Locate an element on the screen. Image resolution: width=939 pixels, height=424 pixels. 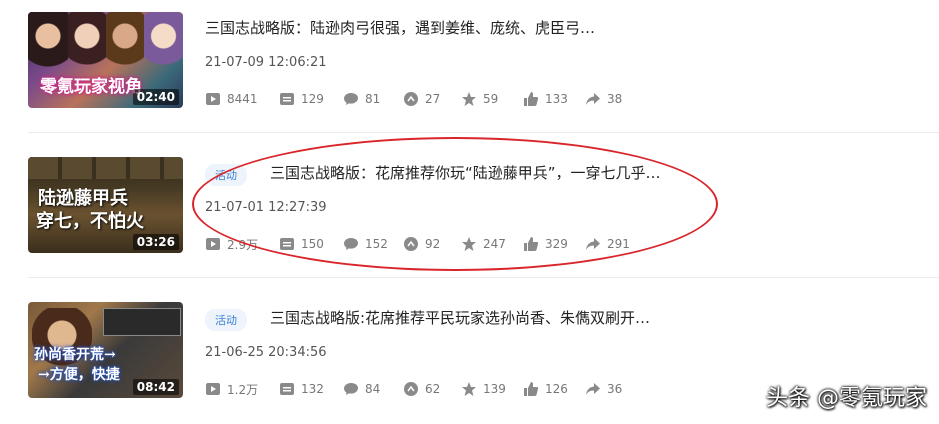
video-duration: 03:26 is located at coordinates (155, 242).